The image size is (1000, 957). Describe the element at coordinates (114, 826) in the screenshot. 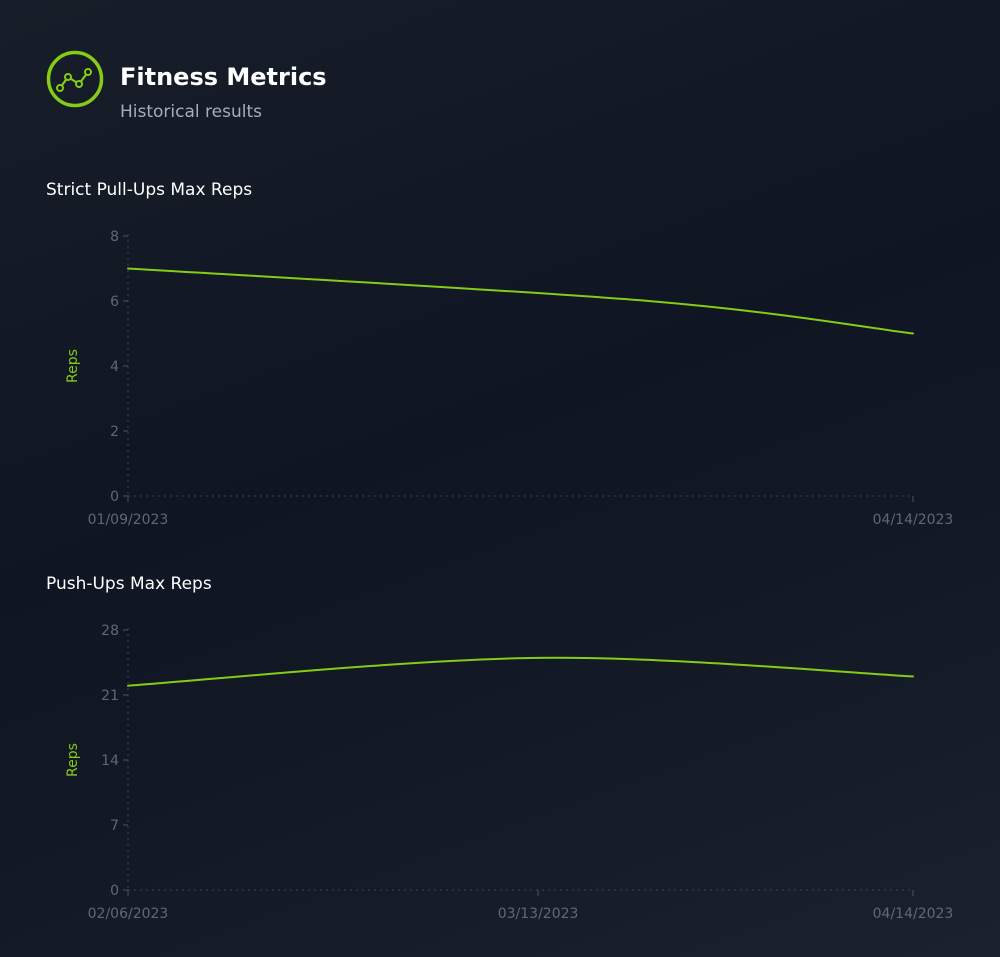

I see `y-tick-label: 7` at that location.